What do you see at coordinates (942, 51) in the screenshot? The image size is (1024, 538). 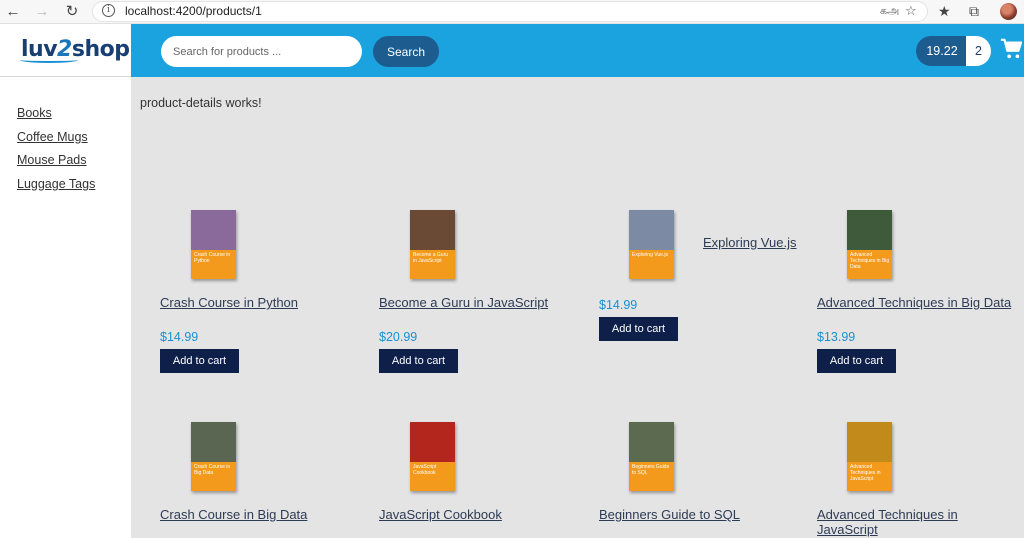 I see `cart-total: 19.22` at bounding box center [942, 51].